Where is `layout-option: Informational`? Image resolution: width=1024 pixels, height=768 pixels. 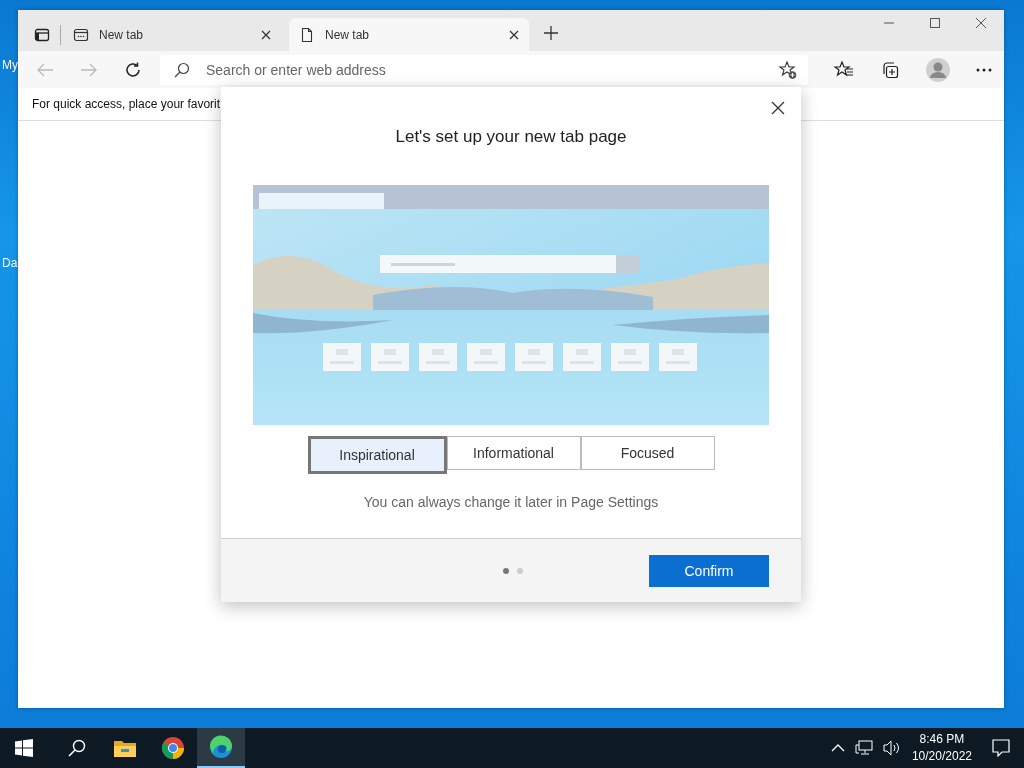 layout-option: Informational is located at coordinates (513, 453).